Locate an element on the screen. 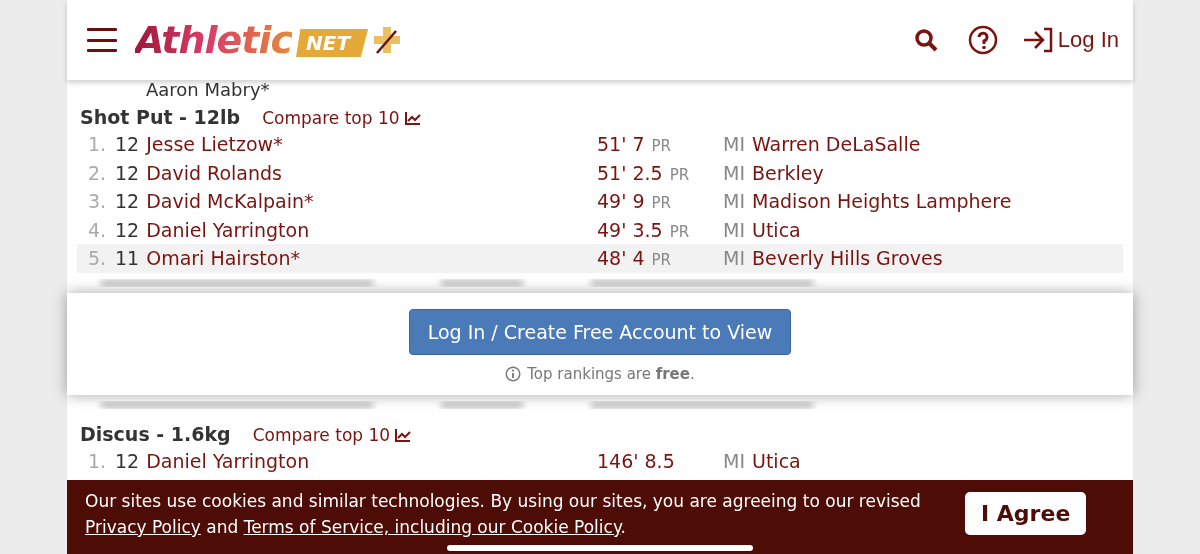  rank: 2. is located at coordinates (98, 172).